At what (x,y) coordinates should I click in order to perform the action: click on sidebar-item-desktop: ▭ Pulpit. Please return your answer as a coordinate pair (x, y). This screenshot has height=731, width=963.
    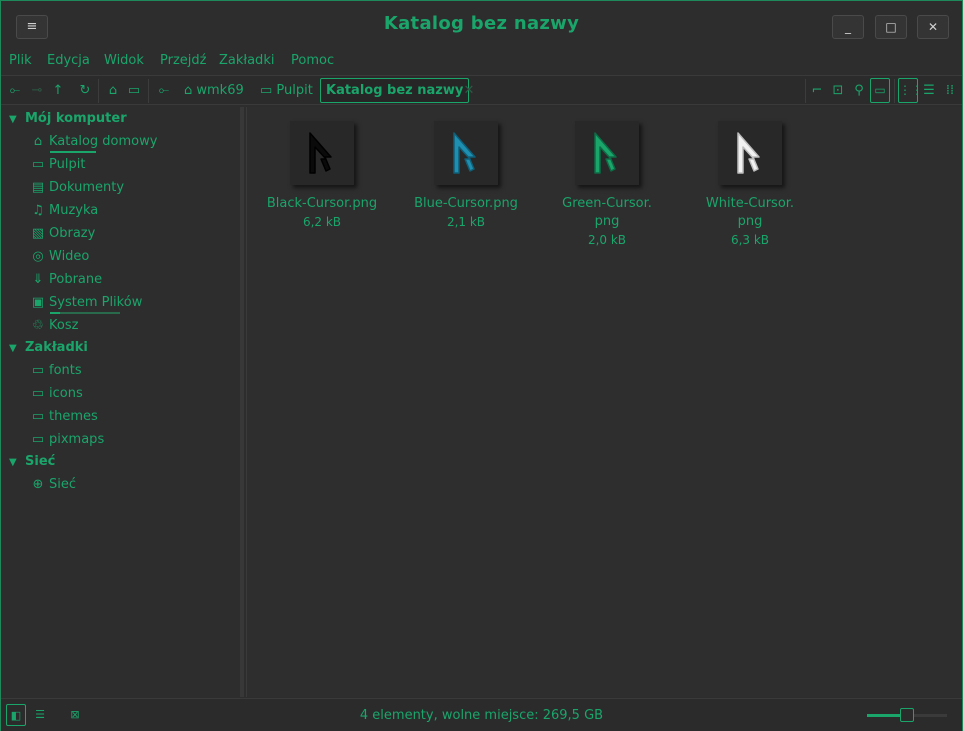
    Looking at the image, I should click on (57, 164).